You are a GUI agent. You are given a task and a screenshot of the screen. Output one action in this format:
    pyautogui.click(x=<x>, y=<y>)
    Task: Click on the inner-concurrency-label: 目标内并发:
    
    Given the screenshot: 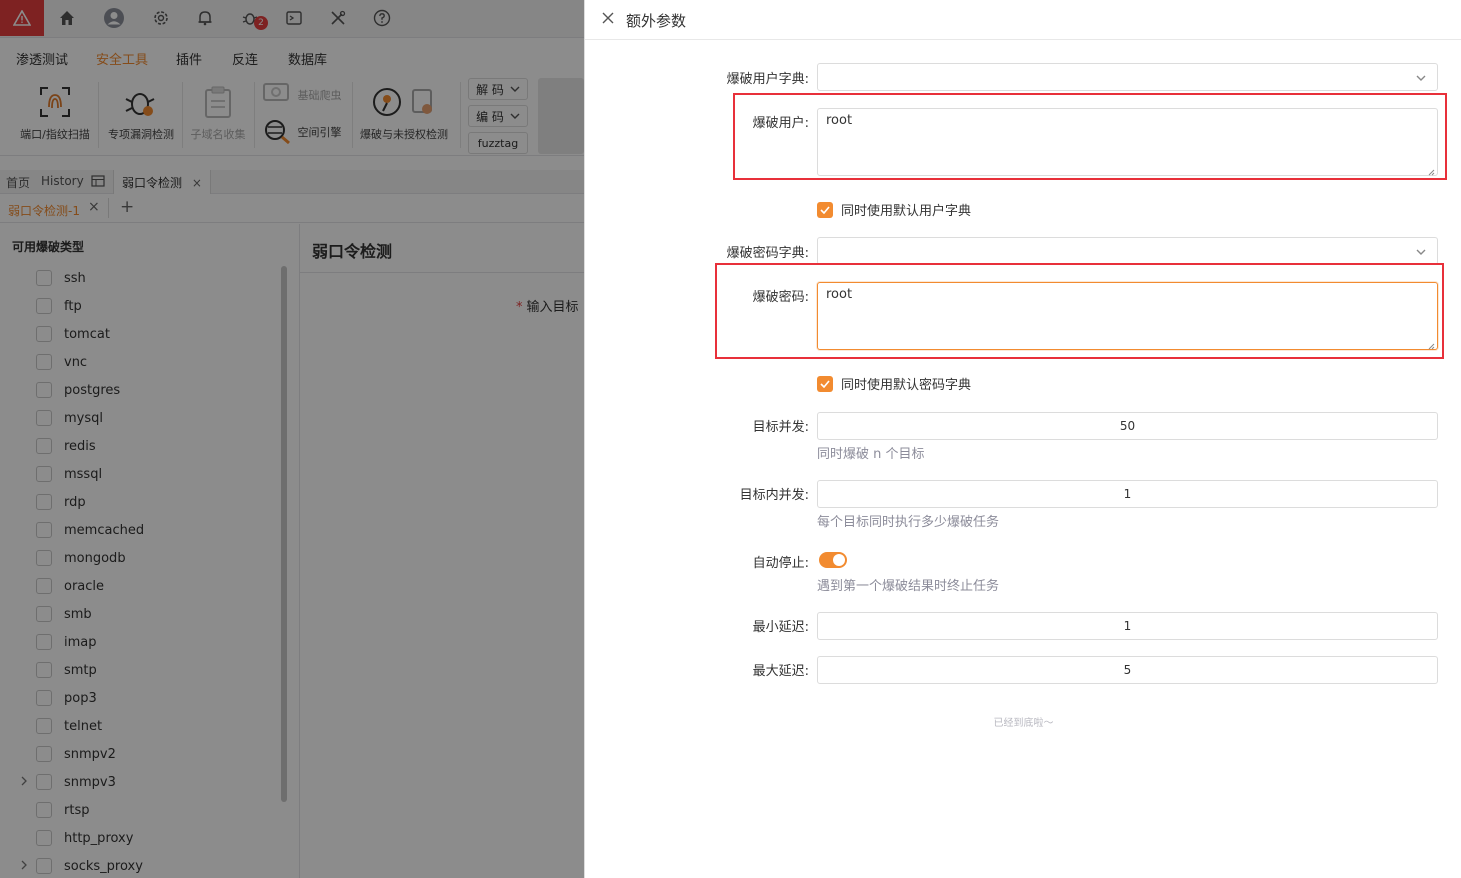 What is the action you would take?
    pyautogui.click(x=774, y=495)
    